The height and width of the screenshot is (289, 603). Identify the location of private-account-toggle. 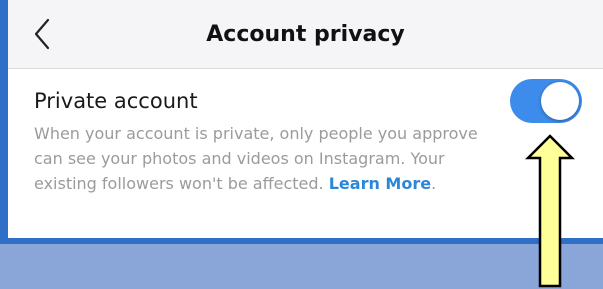
(546, 101).